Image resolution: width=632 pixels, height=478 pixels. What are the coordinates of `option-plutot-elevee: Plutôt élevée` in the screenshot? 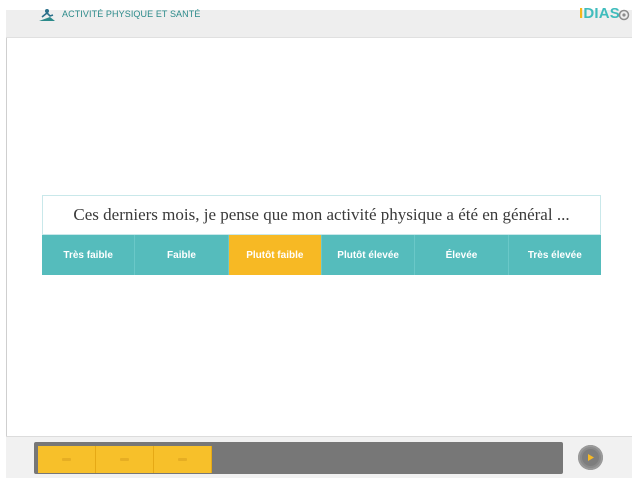 It's located at (368, 255).